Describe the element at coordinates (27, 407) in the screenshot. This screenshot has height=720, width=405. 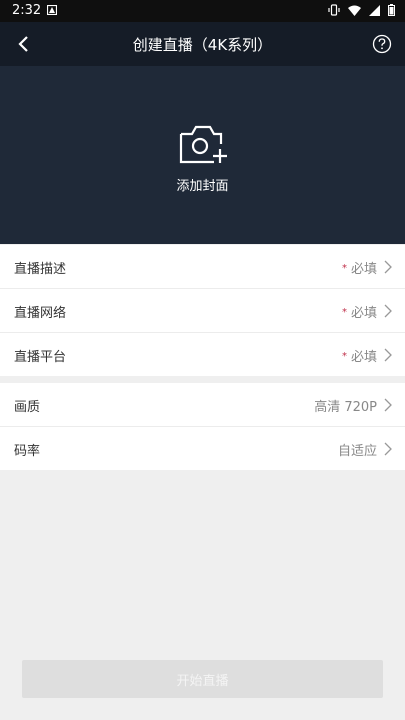
I see `setting-label: 画质` at that location.